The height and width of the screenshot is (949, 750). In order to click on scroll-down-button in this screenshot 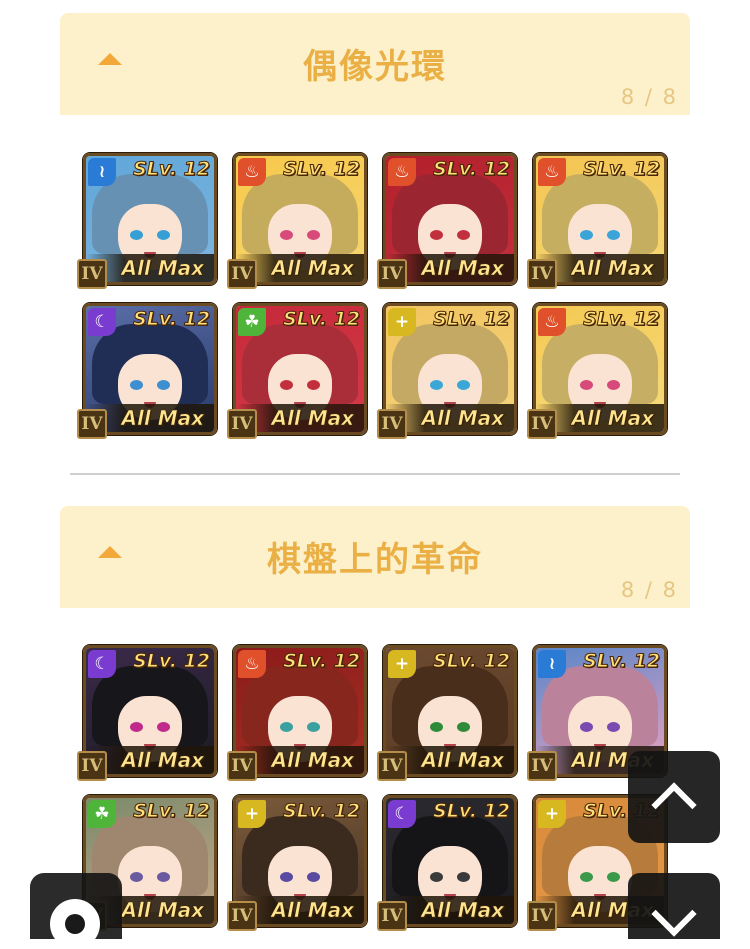, I will do `click(674, 906)`.